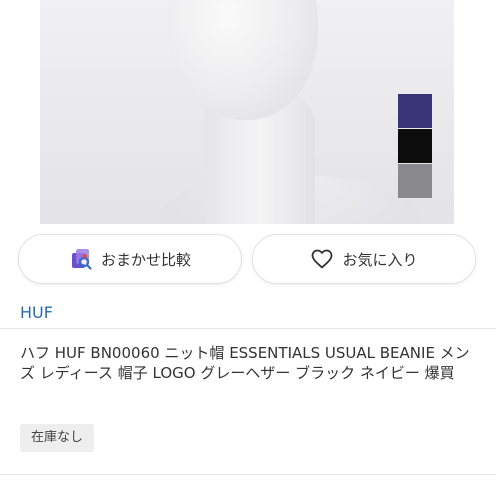 This screenshot has height=496, width=496. Describe the element at coordinates (380, 259) in the screenshot. I see `favorite-button-label: お気に入り` at that location.